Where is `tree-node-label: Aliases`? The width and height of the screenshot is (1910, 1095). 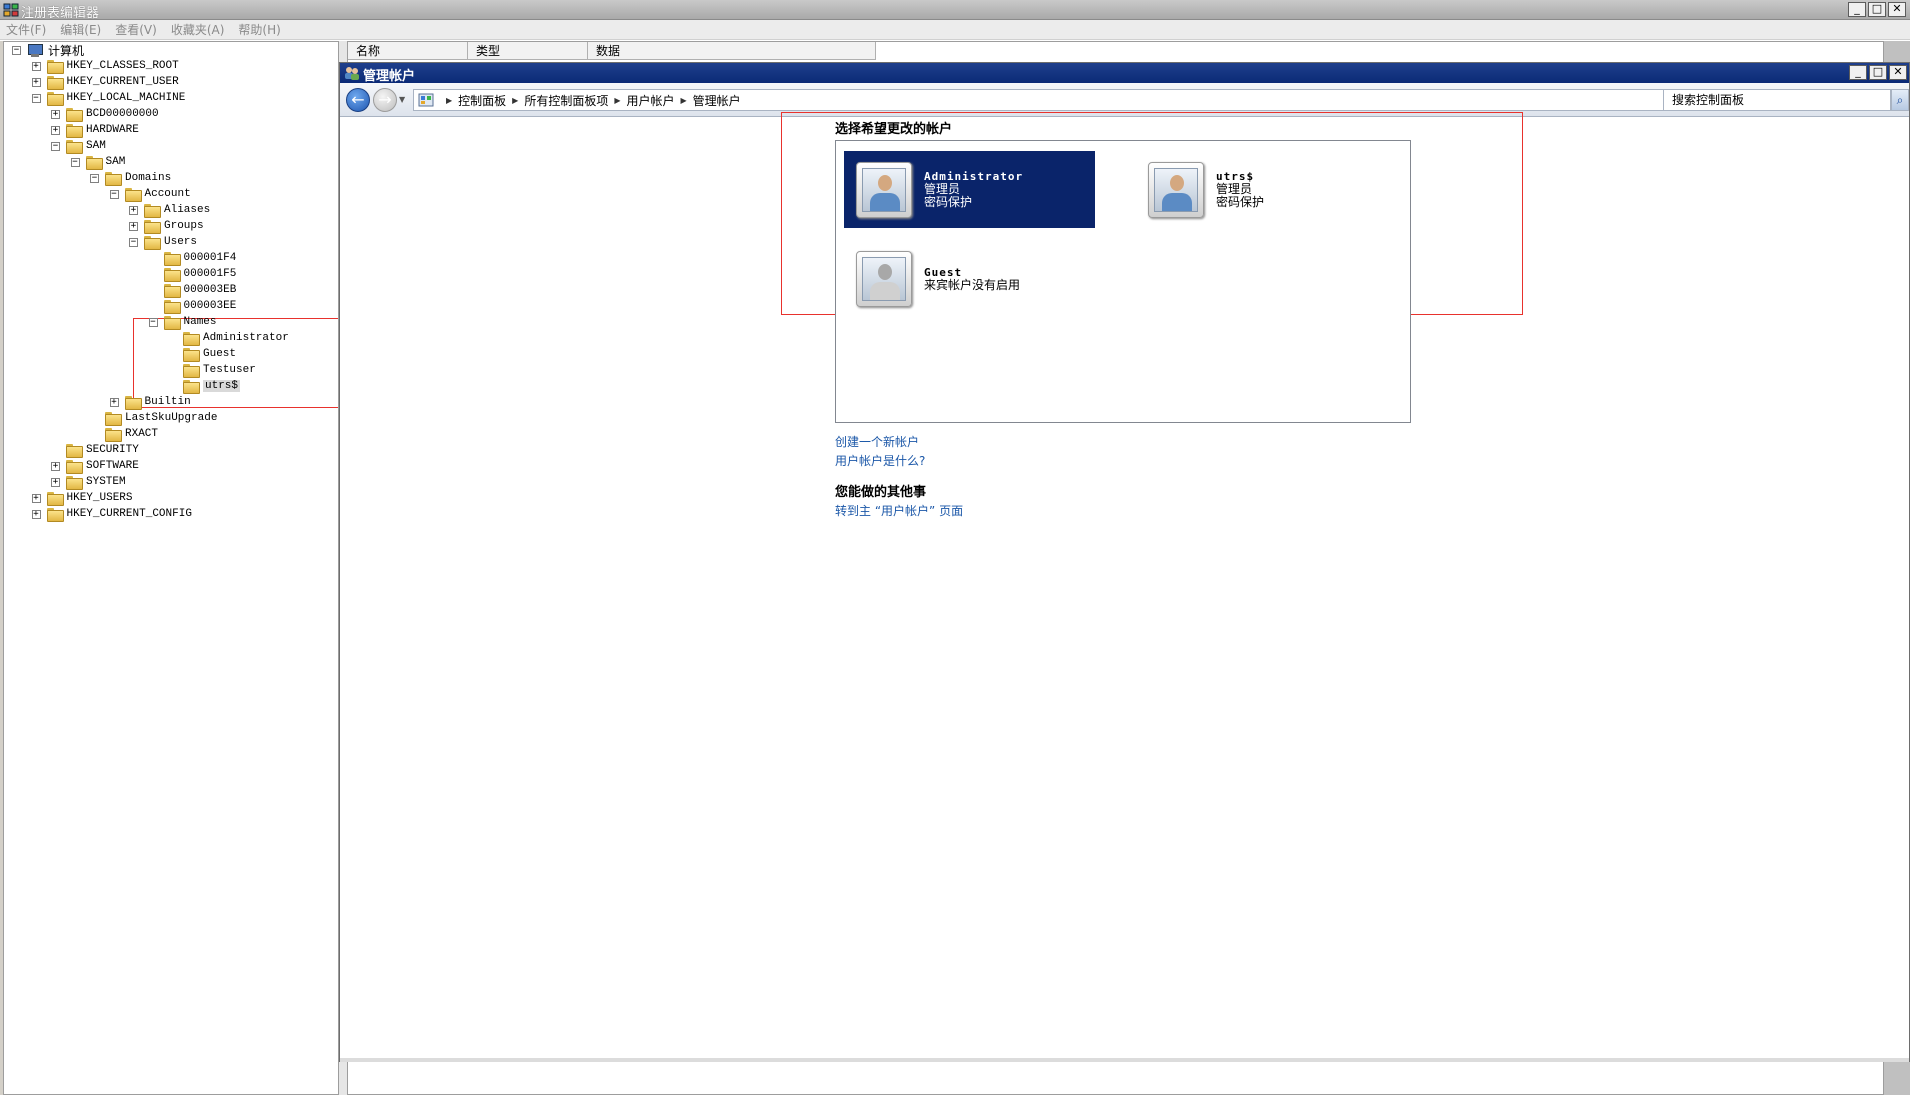 tree-node-label: Aliases is located at coordinates (187, 210).